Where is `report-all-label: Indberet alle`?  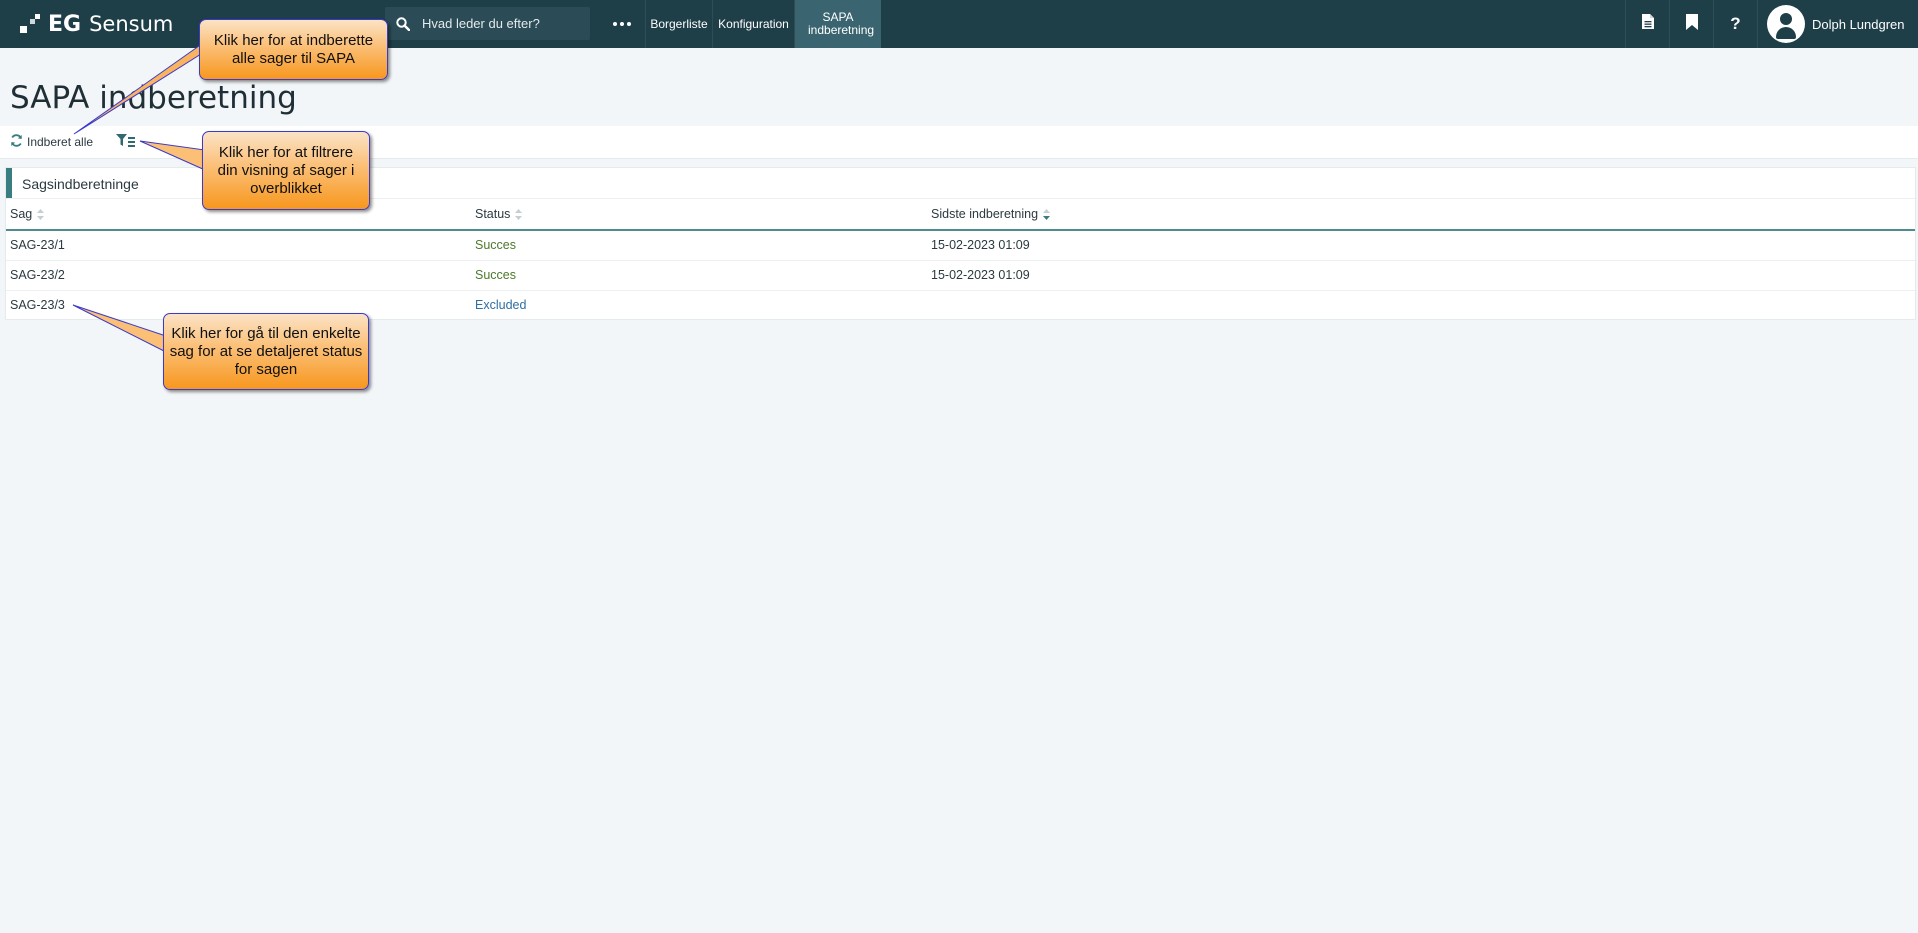
report-all-label: Indberet alle is located at coordinates (60, 142).